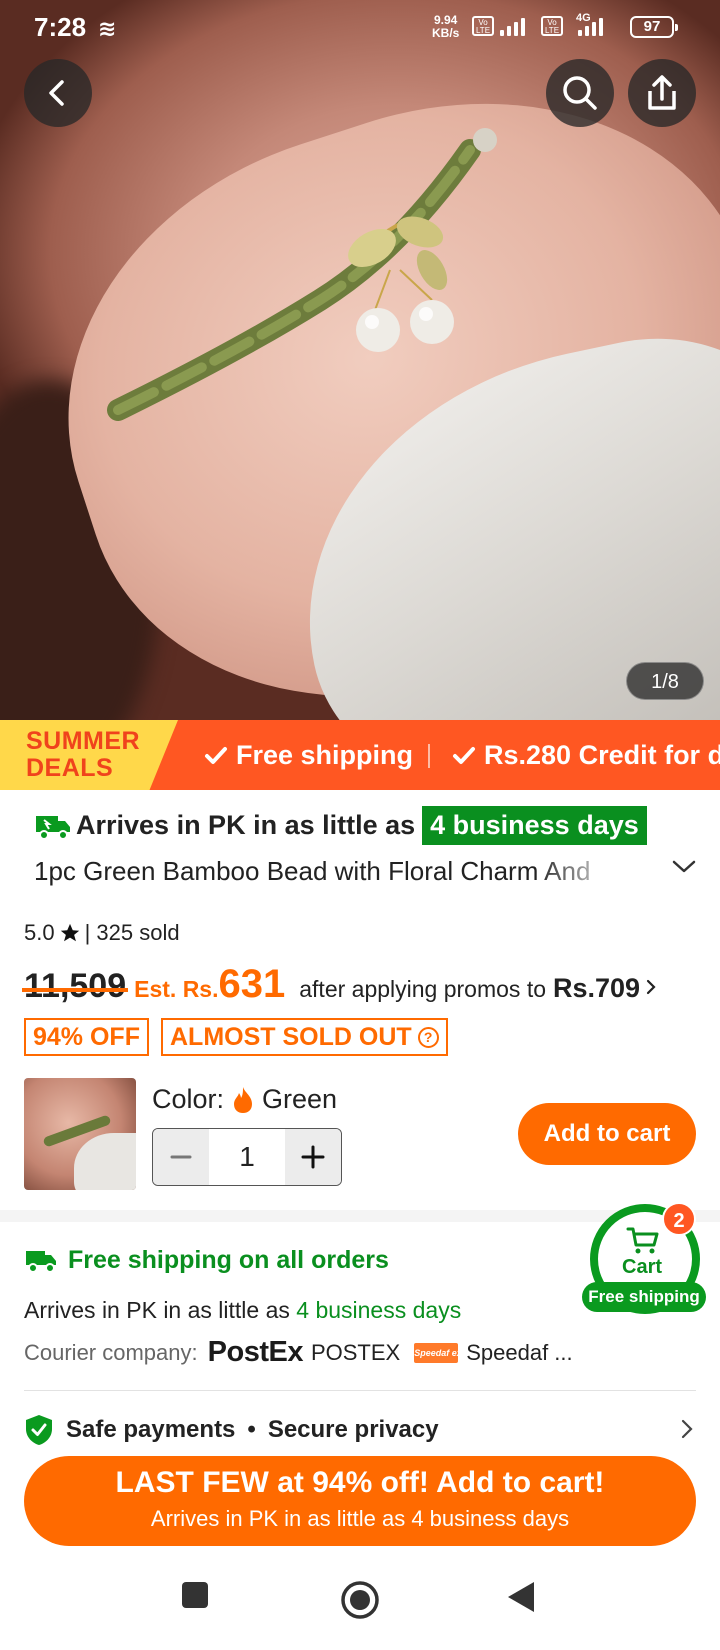 This screenshot has height=1650, width=720. I want to click on safe-payments-row: Safe payments • Secure privacy, so click(231, 1430).